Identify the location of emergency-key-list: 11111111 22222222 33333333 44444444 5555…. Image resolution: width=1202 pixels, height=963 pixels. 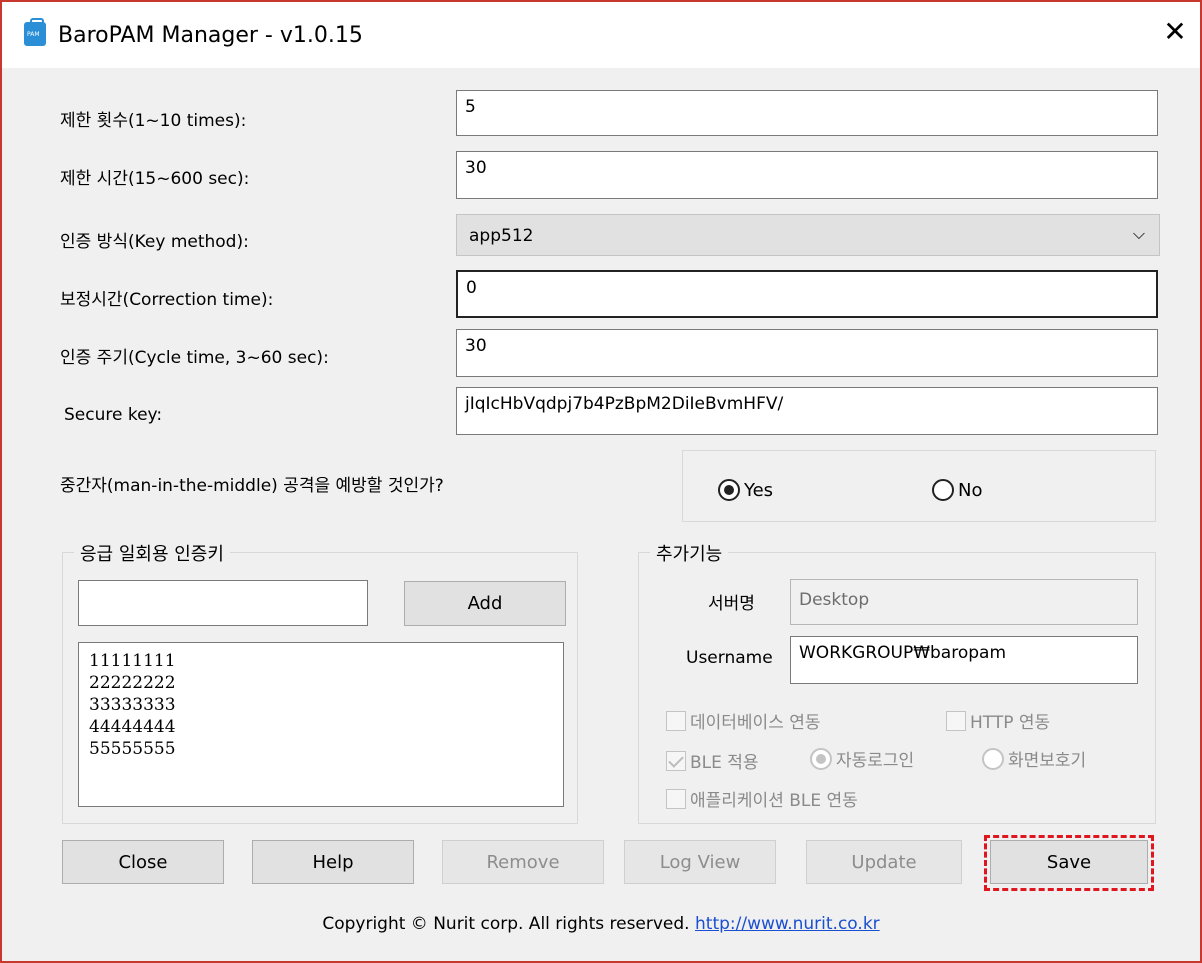
(321, 724).